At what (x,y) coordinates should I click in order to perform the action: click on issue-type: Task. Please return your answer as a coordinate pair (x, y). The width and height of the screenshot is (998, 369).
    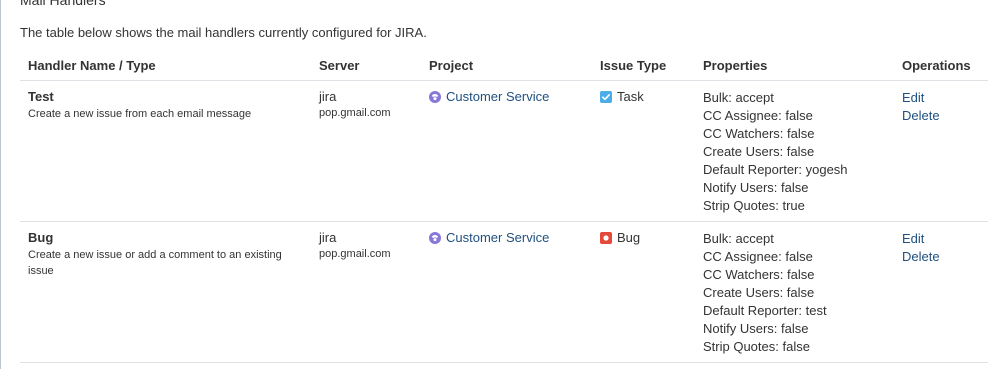
    Looking at the image, I should click on (622, 97).